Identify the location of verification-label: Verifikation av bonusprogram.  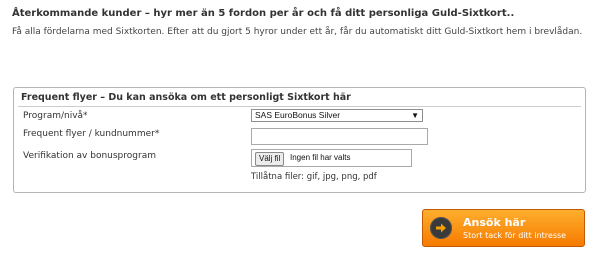
(89, 156).